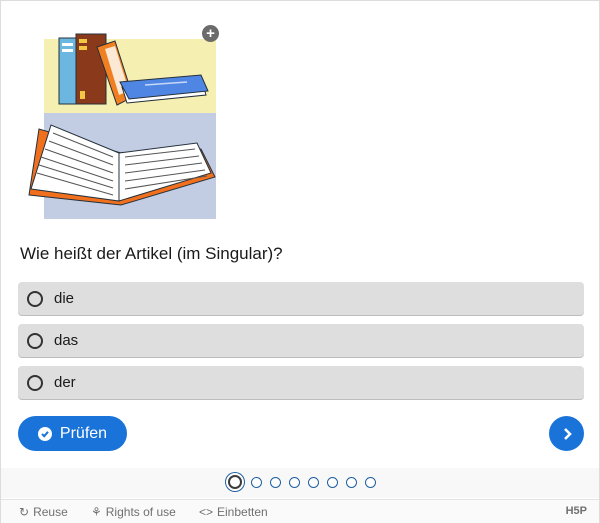 This screenshot has width=600, height=523. What do you see at coordinates (64, 298) in the screenshot?
I see `answer-label: die` at bounding box center [64, 298].